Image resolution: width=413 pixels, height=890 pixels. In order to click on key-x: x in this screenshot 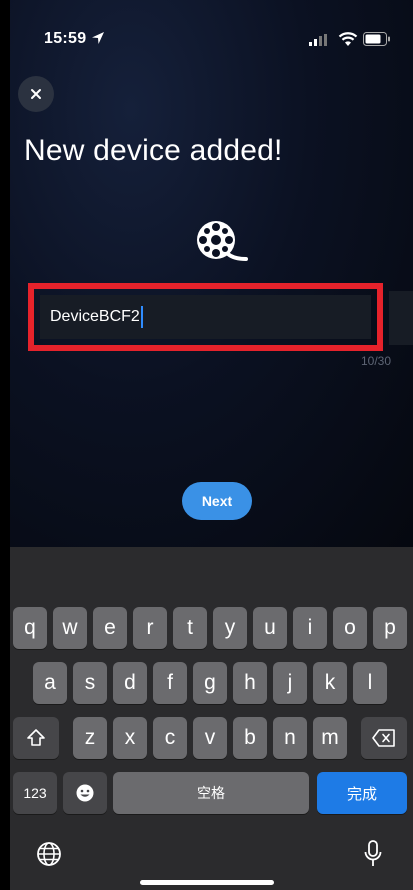, I will do `click(130, 738)`.